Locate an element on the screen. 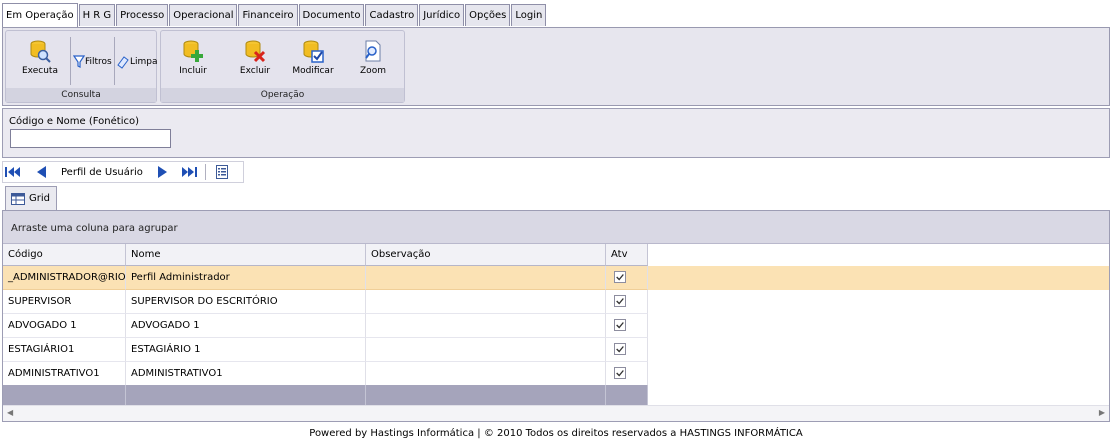 This screenshot has width=1112, height=446. tab-hrg: H R G is located at coordinates (97, 15).